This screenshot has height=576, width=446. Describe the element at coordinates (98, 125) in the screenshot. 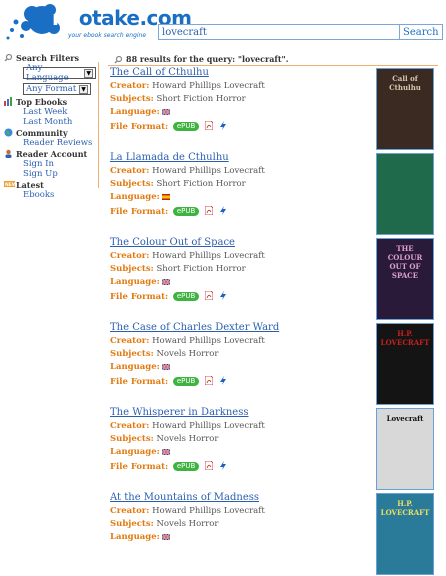

I see `sidebar-divider` at that location.